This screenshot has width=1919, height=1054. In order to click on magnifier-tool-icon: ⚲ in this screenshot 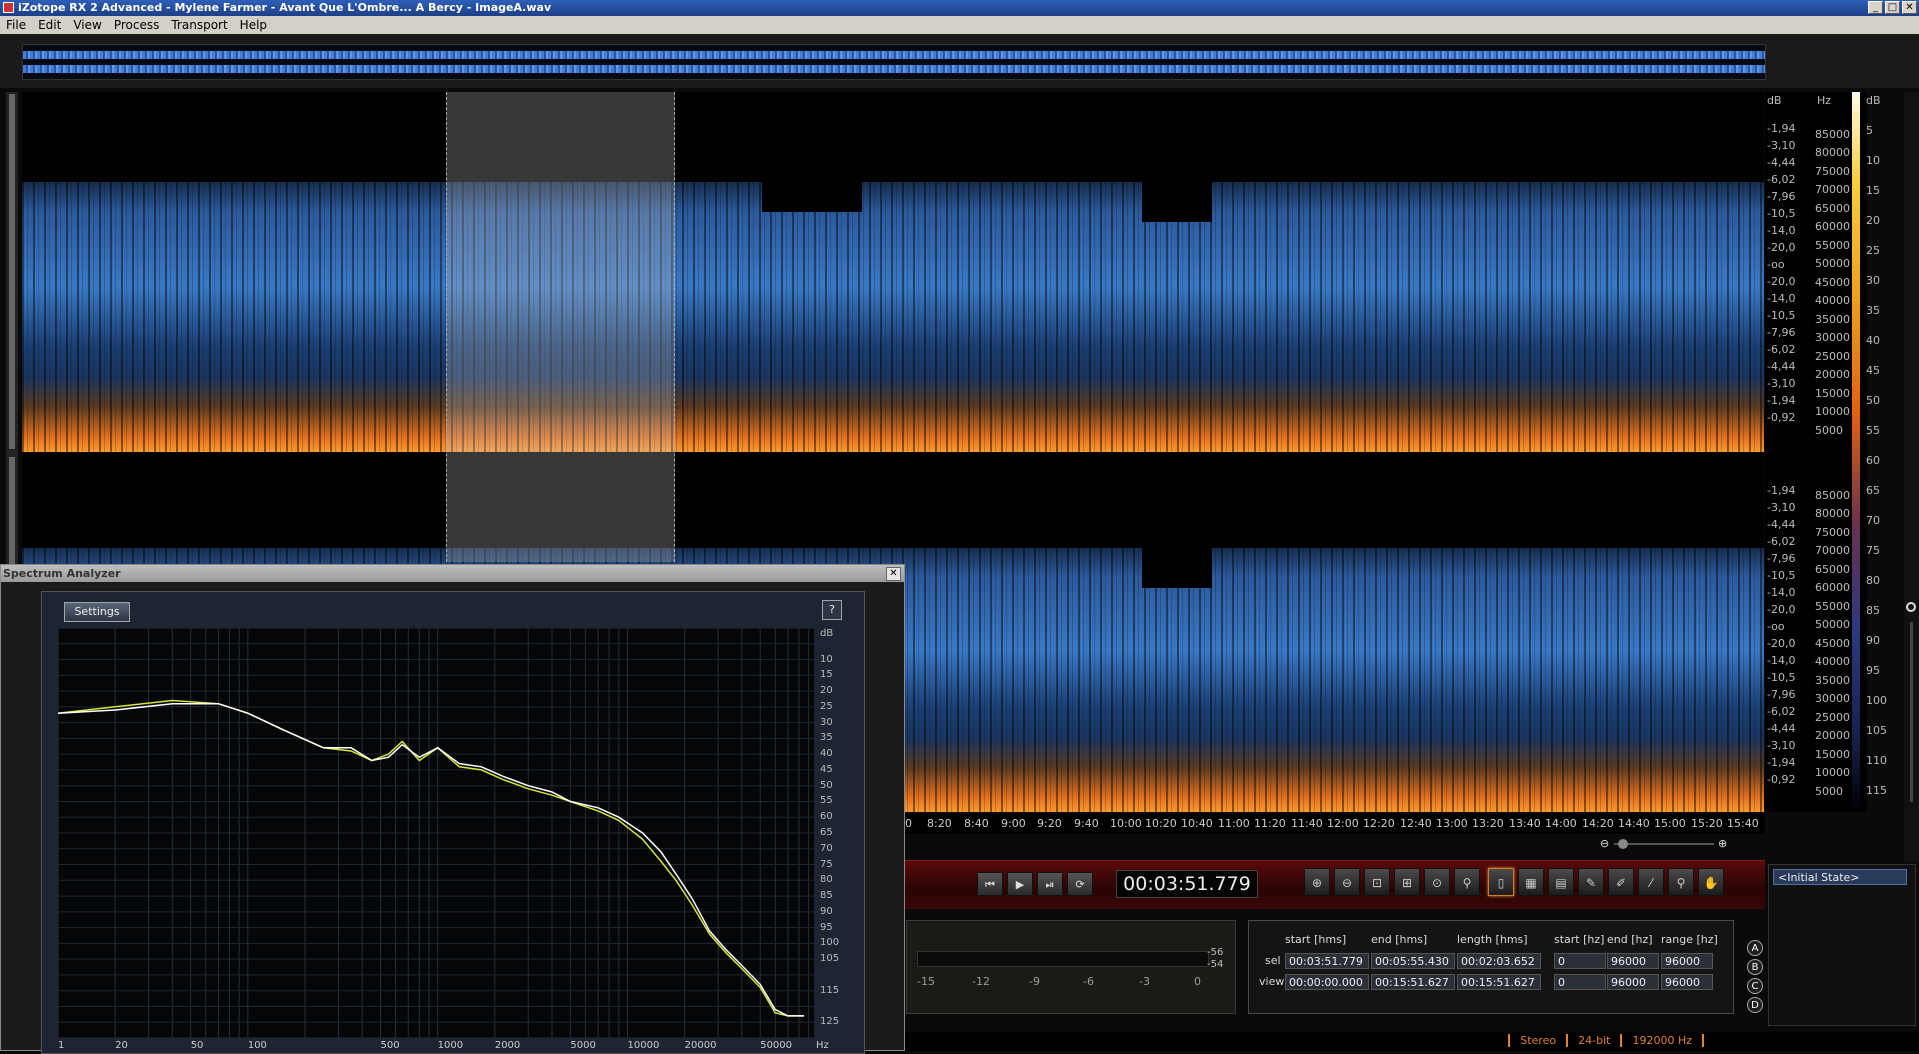, I will do `click(1681, 882)`.